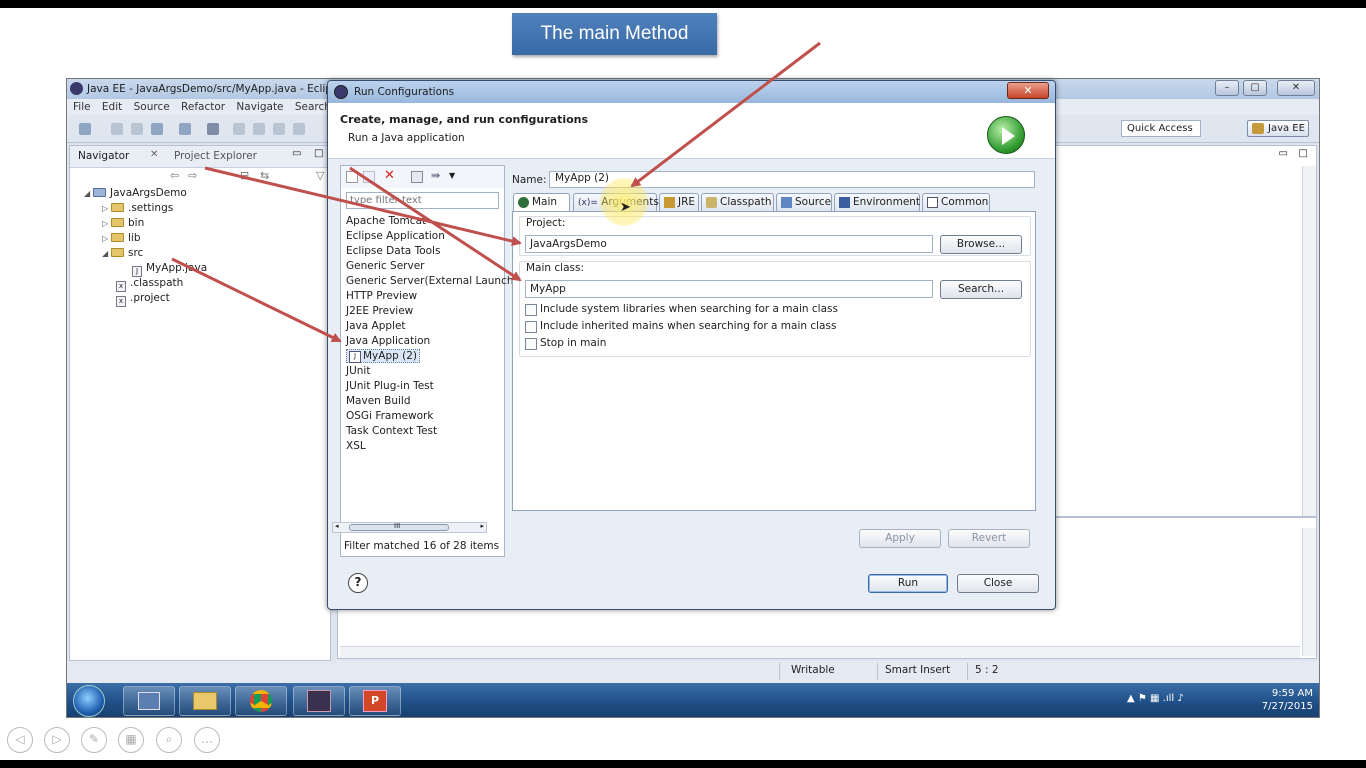  Describe the element at coordinates (20, 740) in the screenshot. I see `previous-slide-icon: ◁` at that location.